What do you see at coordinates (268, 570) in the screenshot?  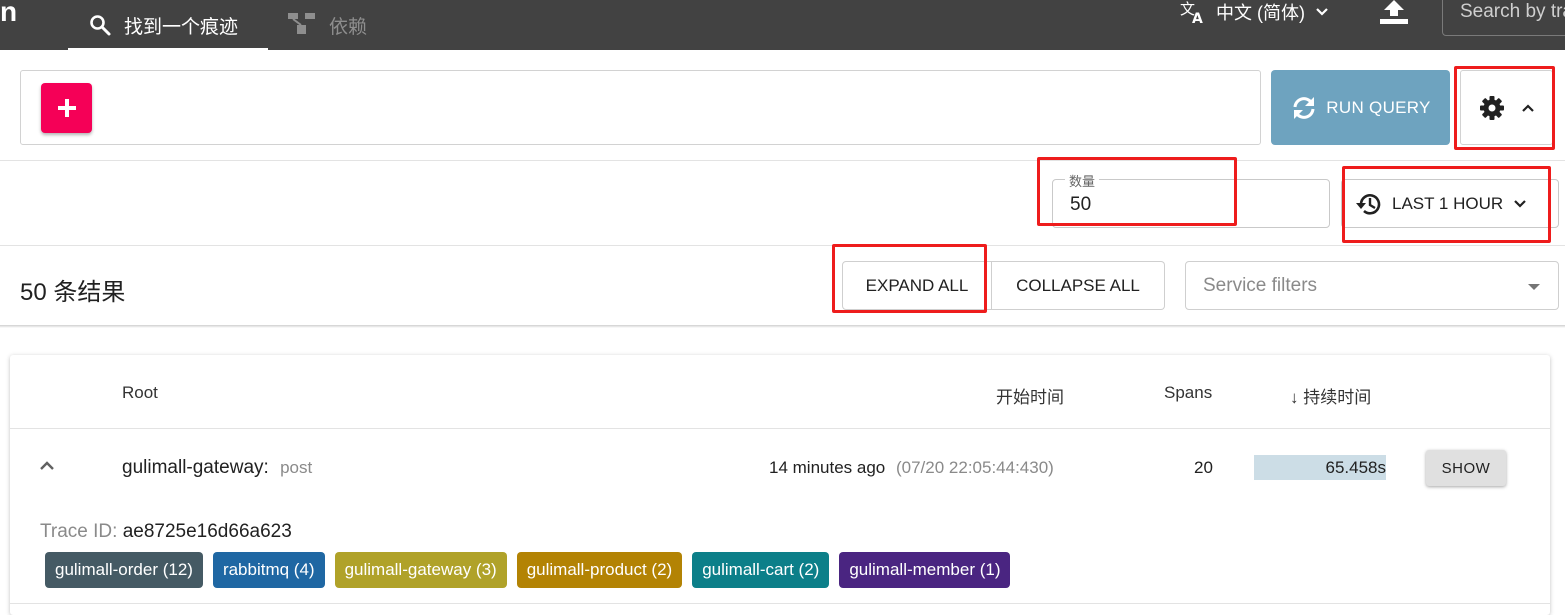 I see `service-chip: rabbitmq (4)` at bounding box center [268, 570].